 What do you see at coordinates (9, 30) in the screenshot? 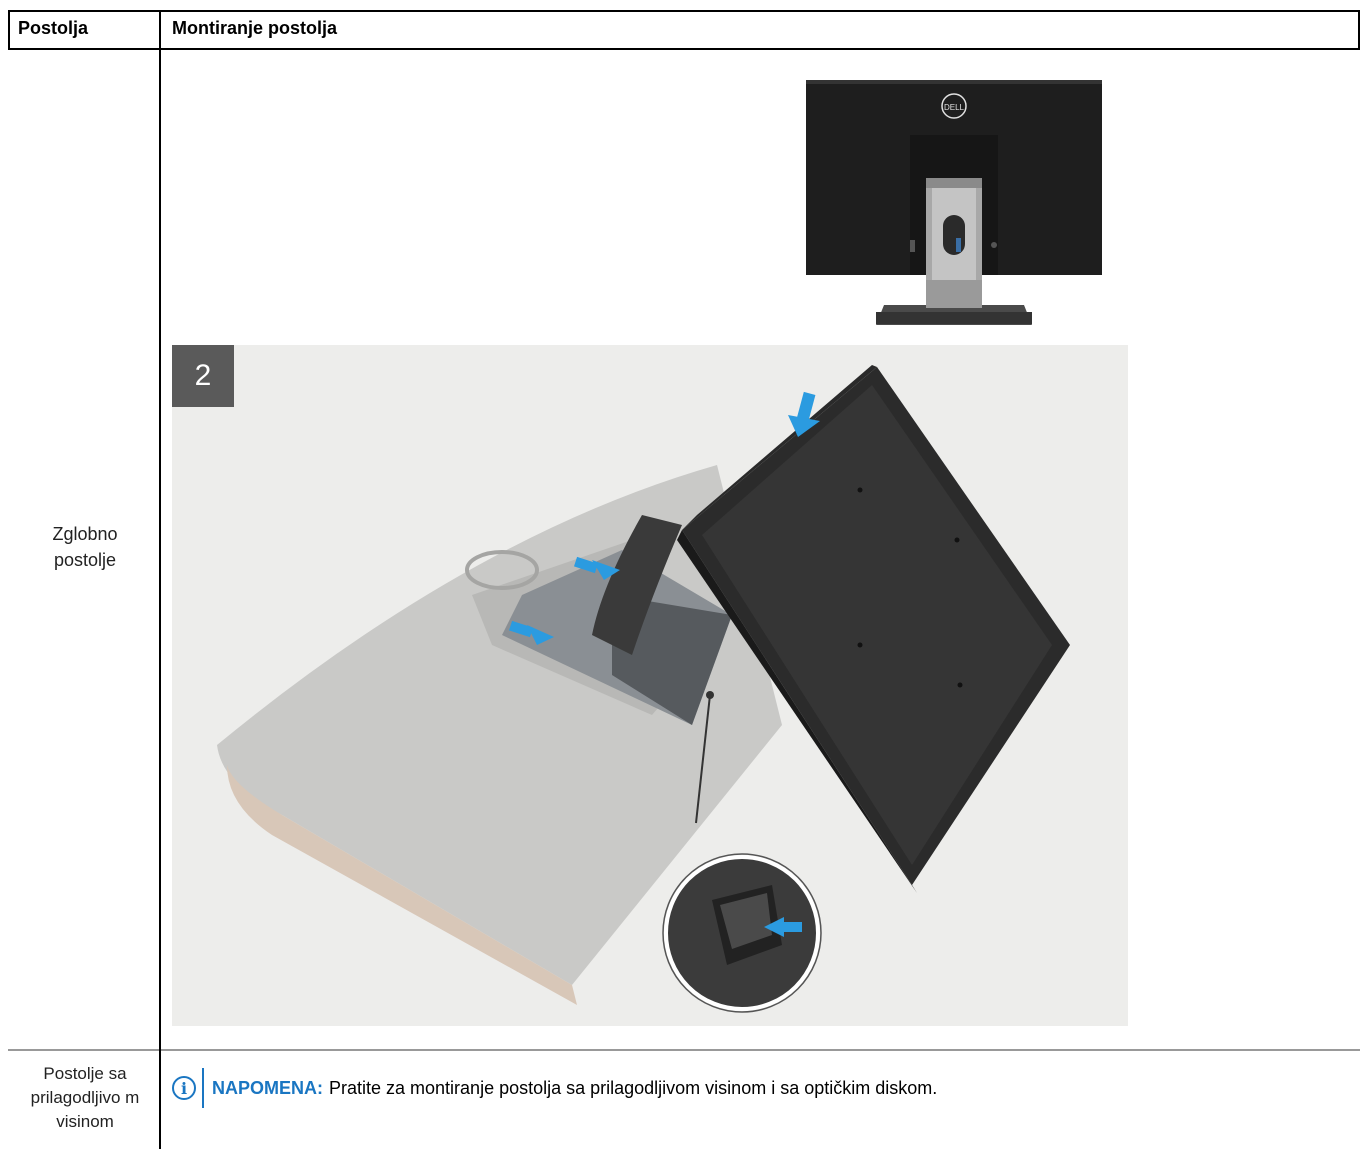
I see `table-left-border` at bounding box center [9, 30].